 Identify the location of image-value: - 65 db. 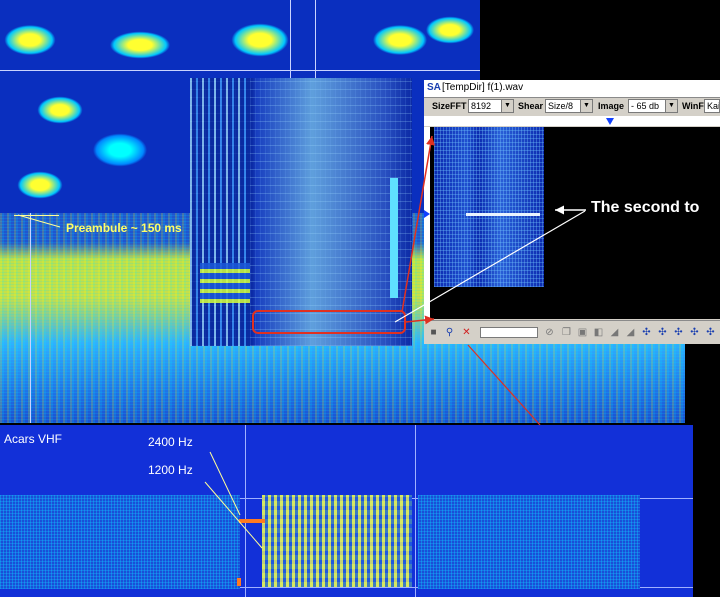
(645, 106).